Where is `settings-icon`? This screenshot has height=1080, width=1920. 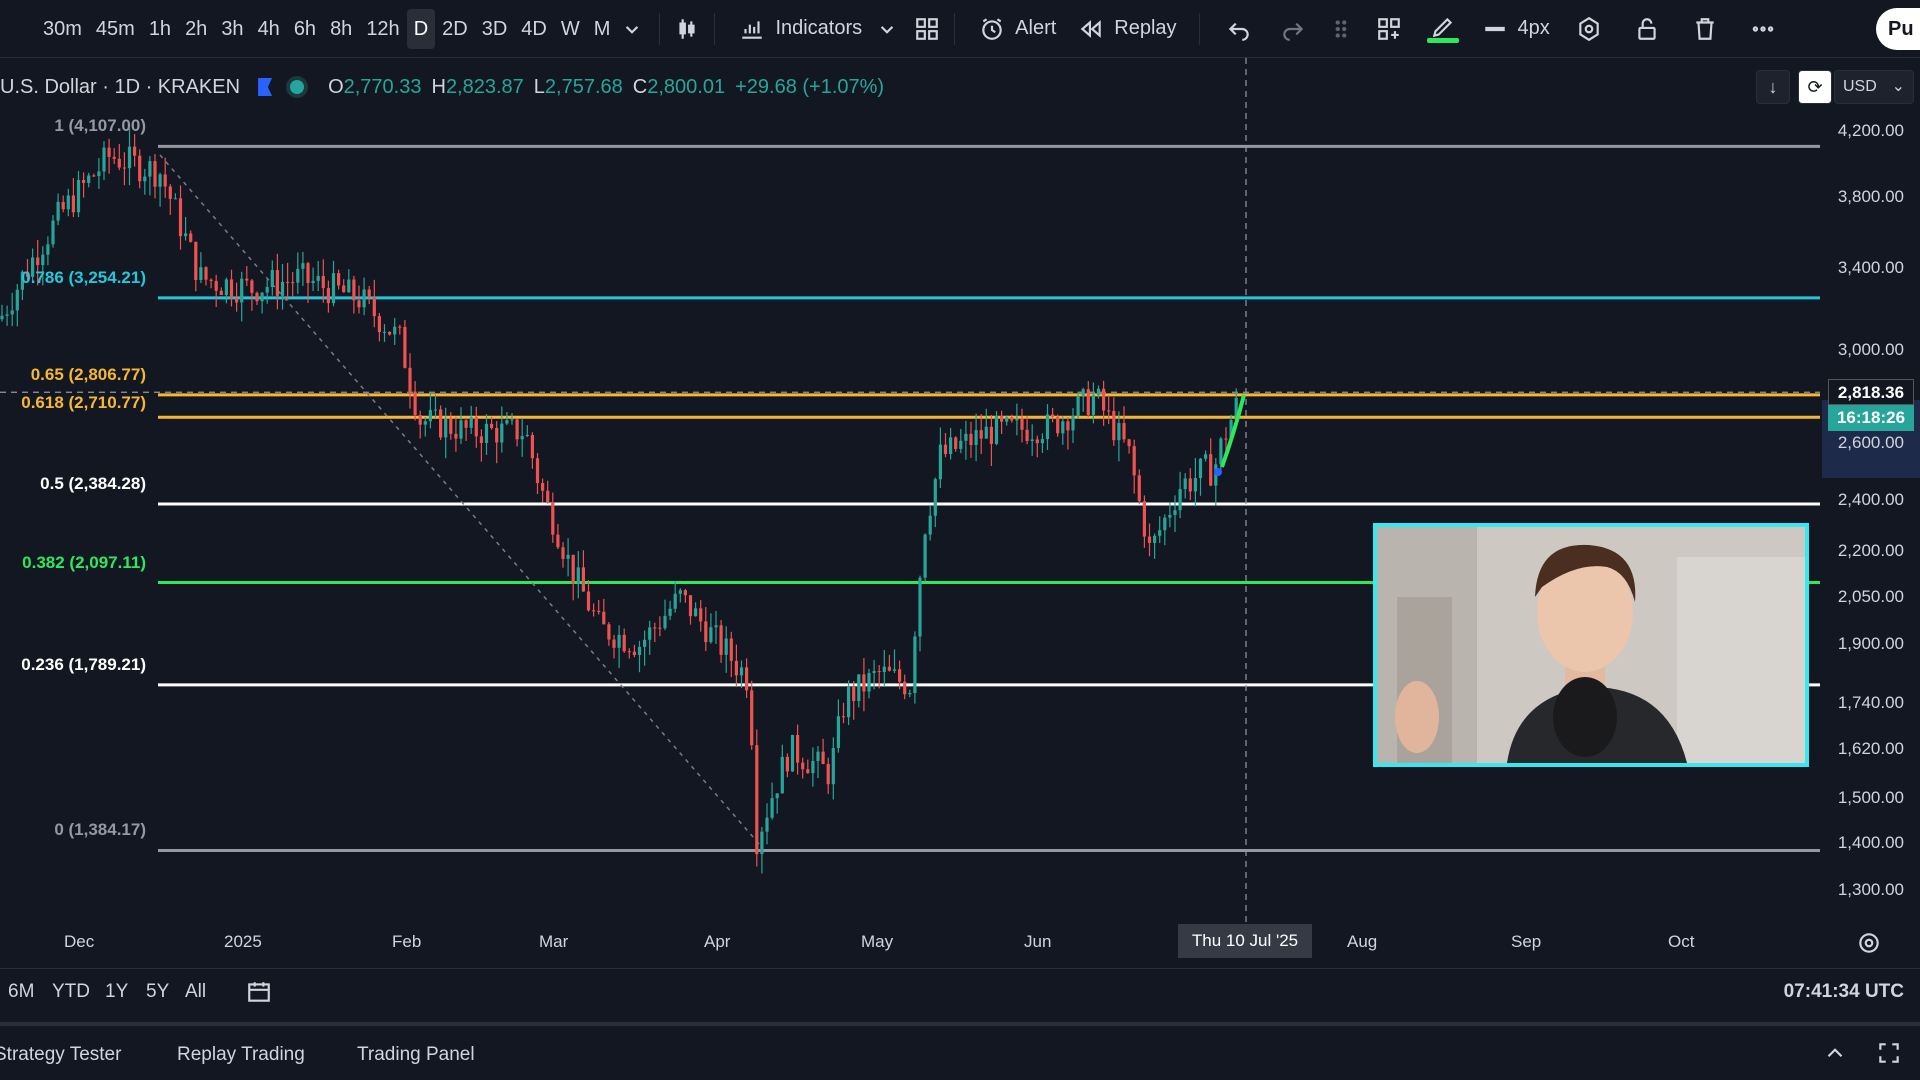
settings-icon is located at coordinates (1589, 29).